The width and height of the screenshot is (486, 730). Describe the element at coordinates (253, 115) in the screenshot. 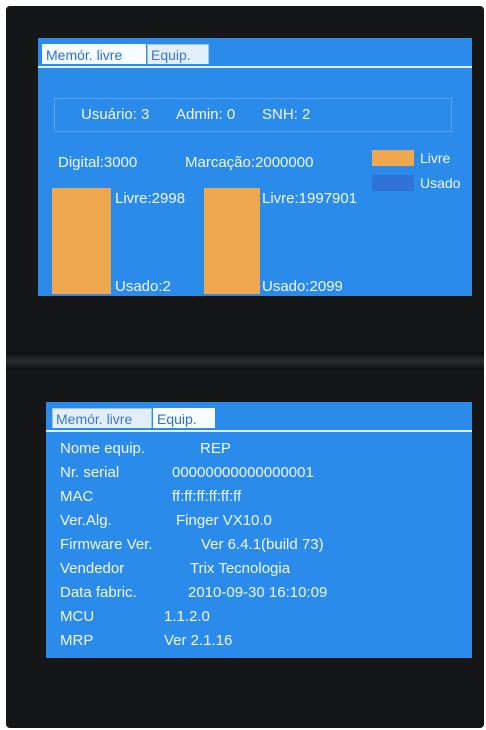

I see `user-counts-box: Usuário: 3 Admin: 0 SNH: 2` at that location.